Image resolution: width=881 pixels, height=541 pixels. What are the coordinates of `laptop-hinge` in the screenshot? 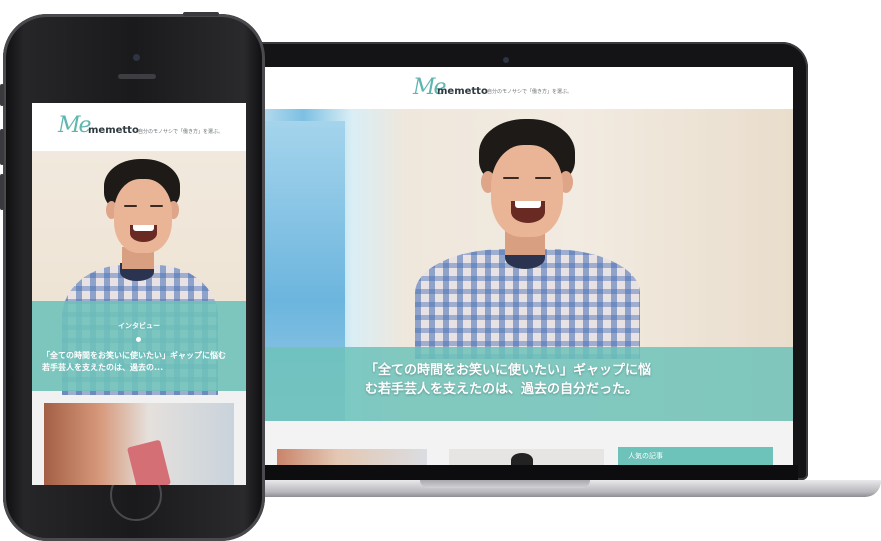 It's located at (524, 472).